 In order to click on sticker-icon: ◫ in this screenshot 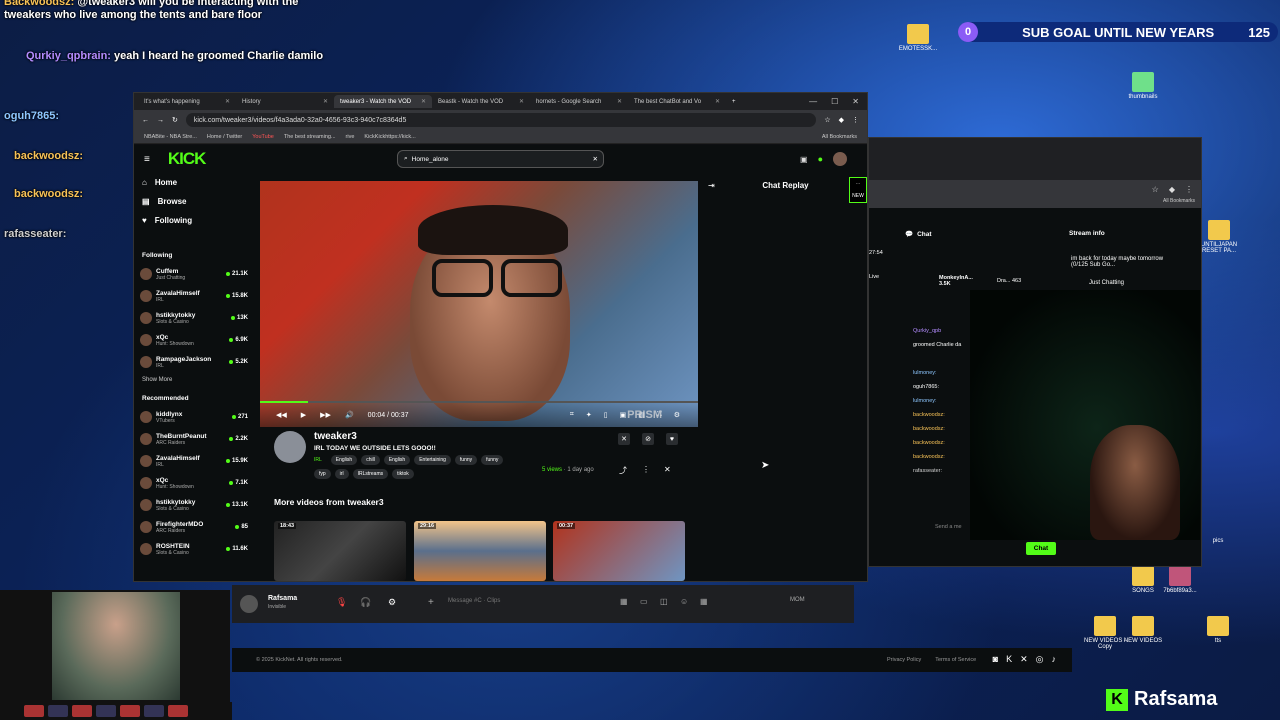, I will do `click(664, 601)`.